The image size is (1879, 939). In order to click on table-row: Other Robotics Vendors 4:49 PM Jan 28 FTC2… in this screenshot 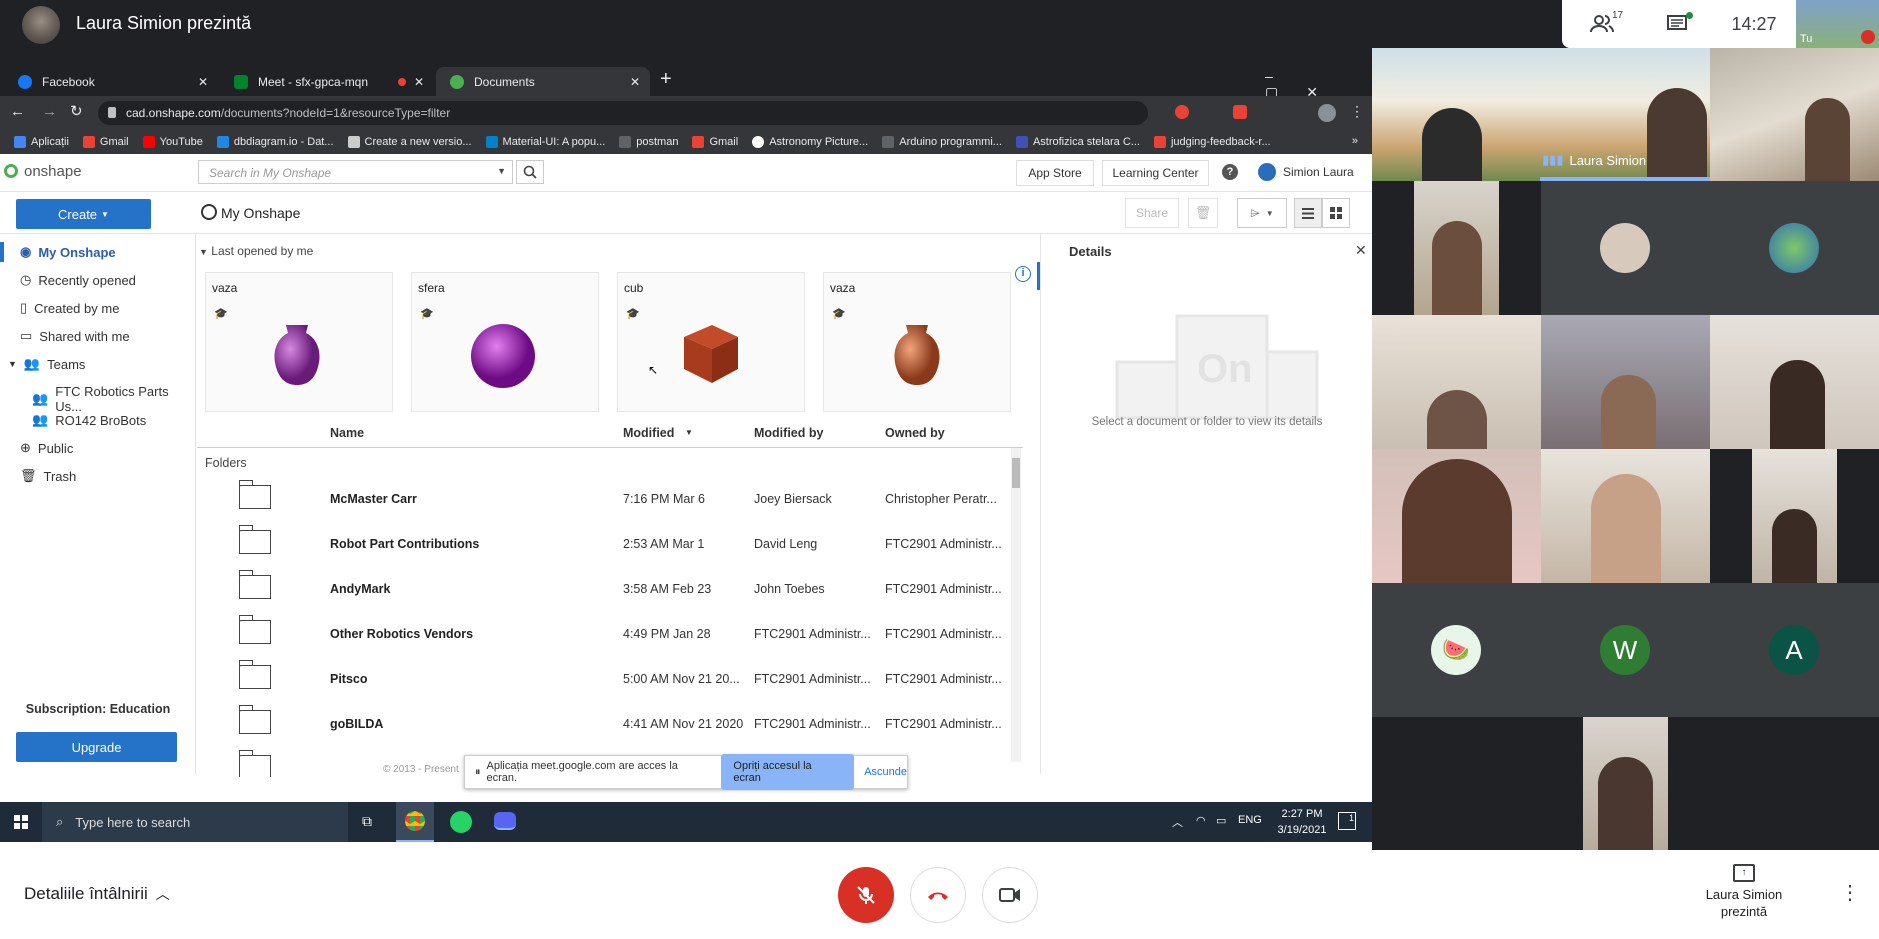, I will do `click(606, 634)`.